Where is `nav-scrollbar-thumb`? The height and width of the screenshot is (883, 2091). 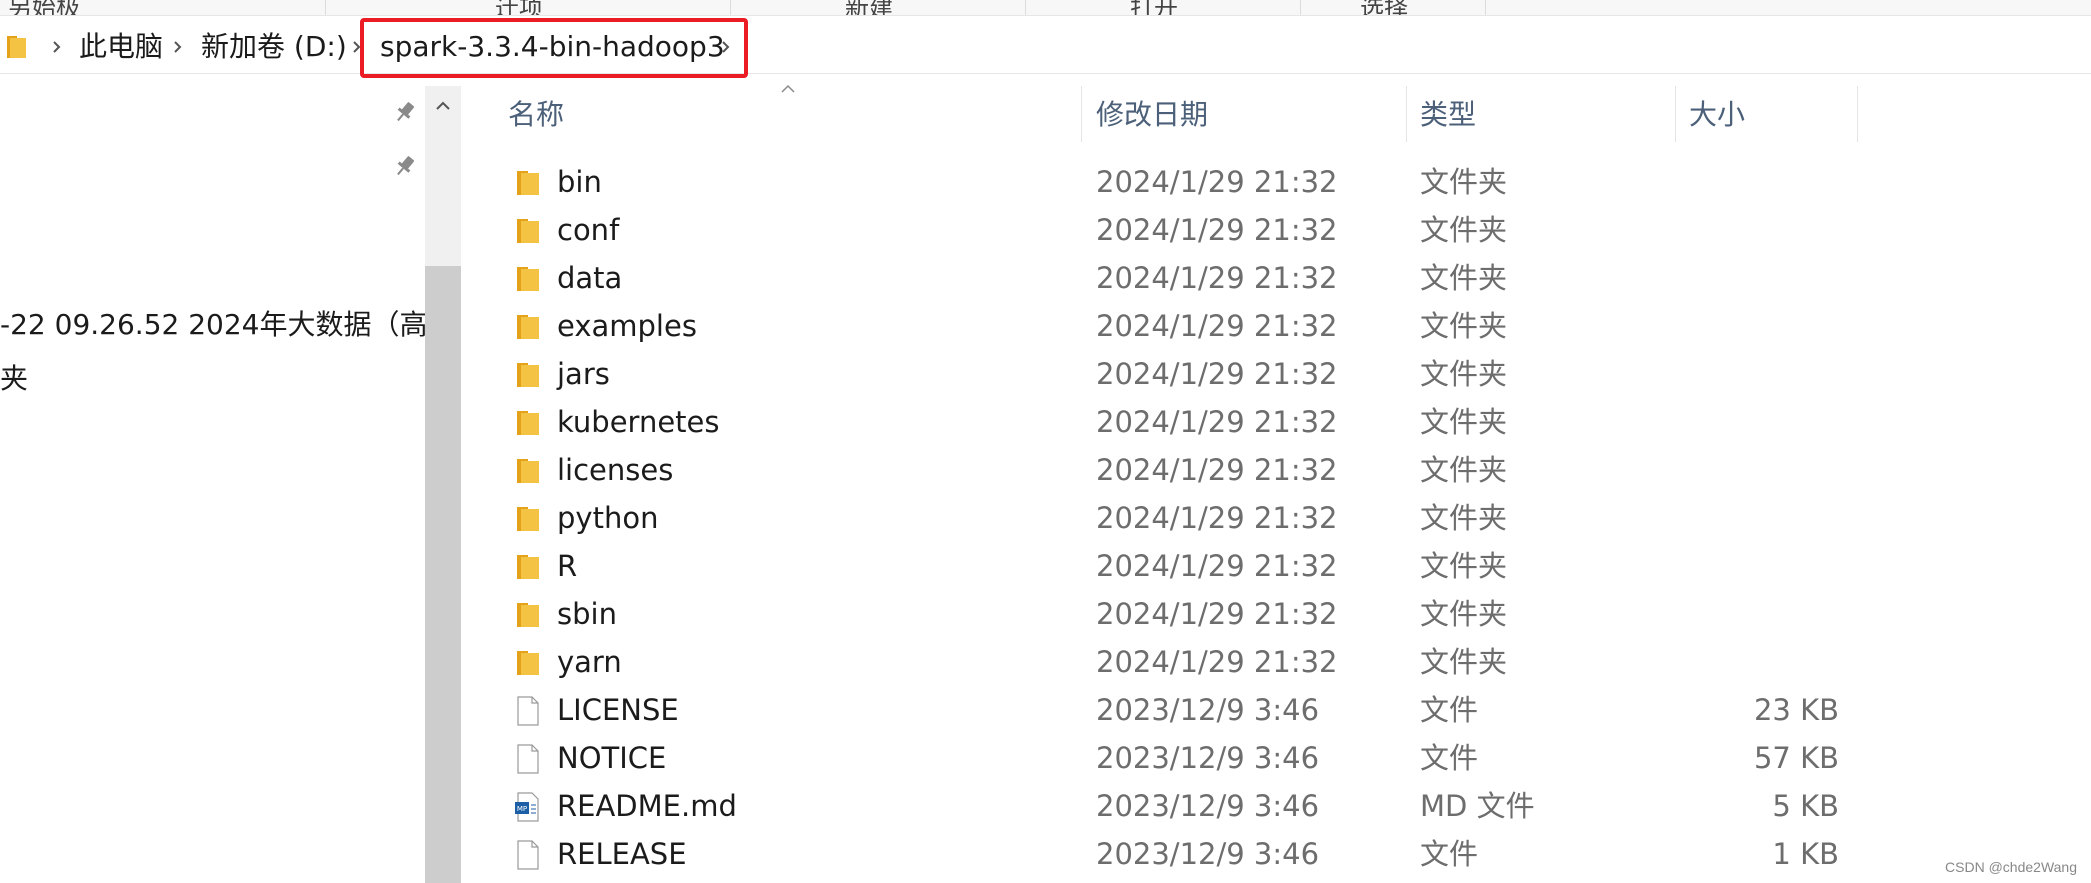 nav-scrollbar-thumb is located at coordinates (443, 574).